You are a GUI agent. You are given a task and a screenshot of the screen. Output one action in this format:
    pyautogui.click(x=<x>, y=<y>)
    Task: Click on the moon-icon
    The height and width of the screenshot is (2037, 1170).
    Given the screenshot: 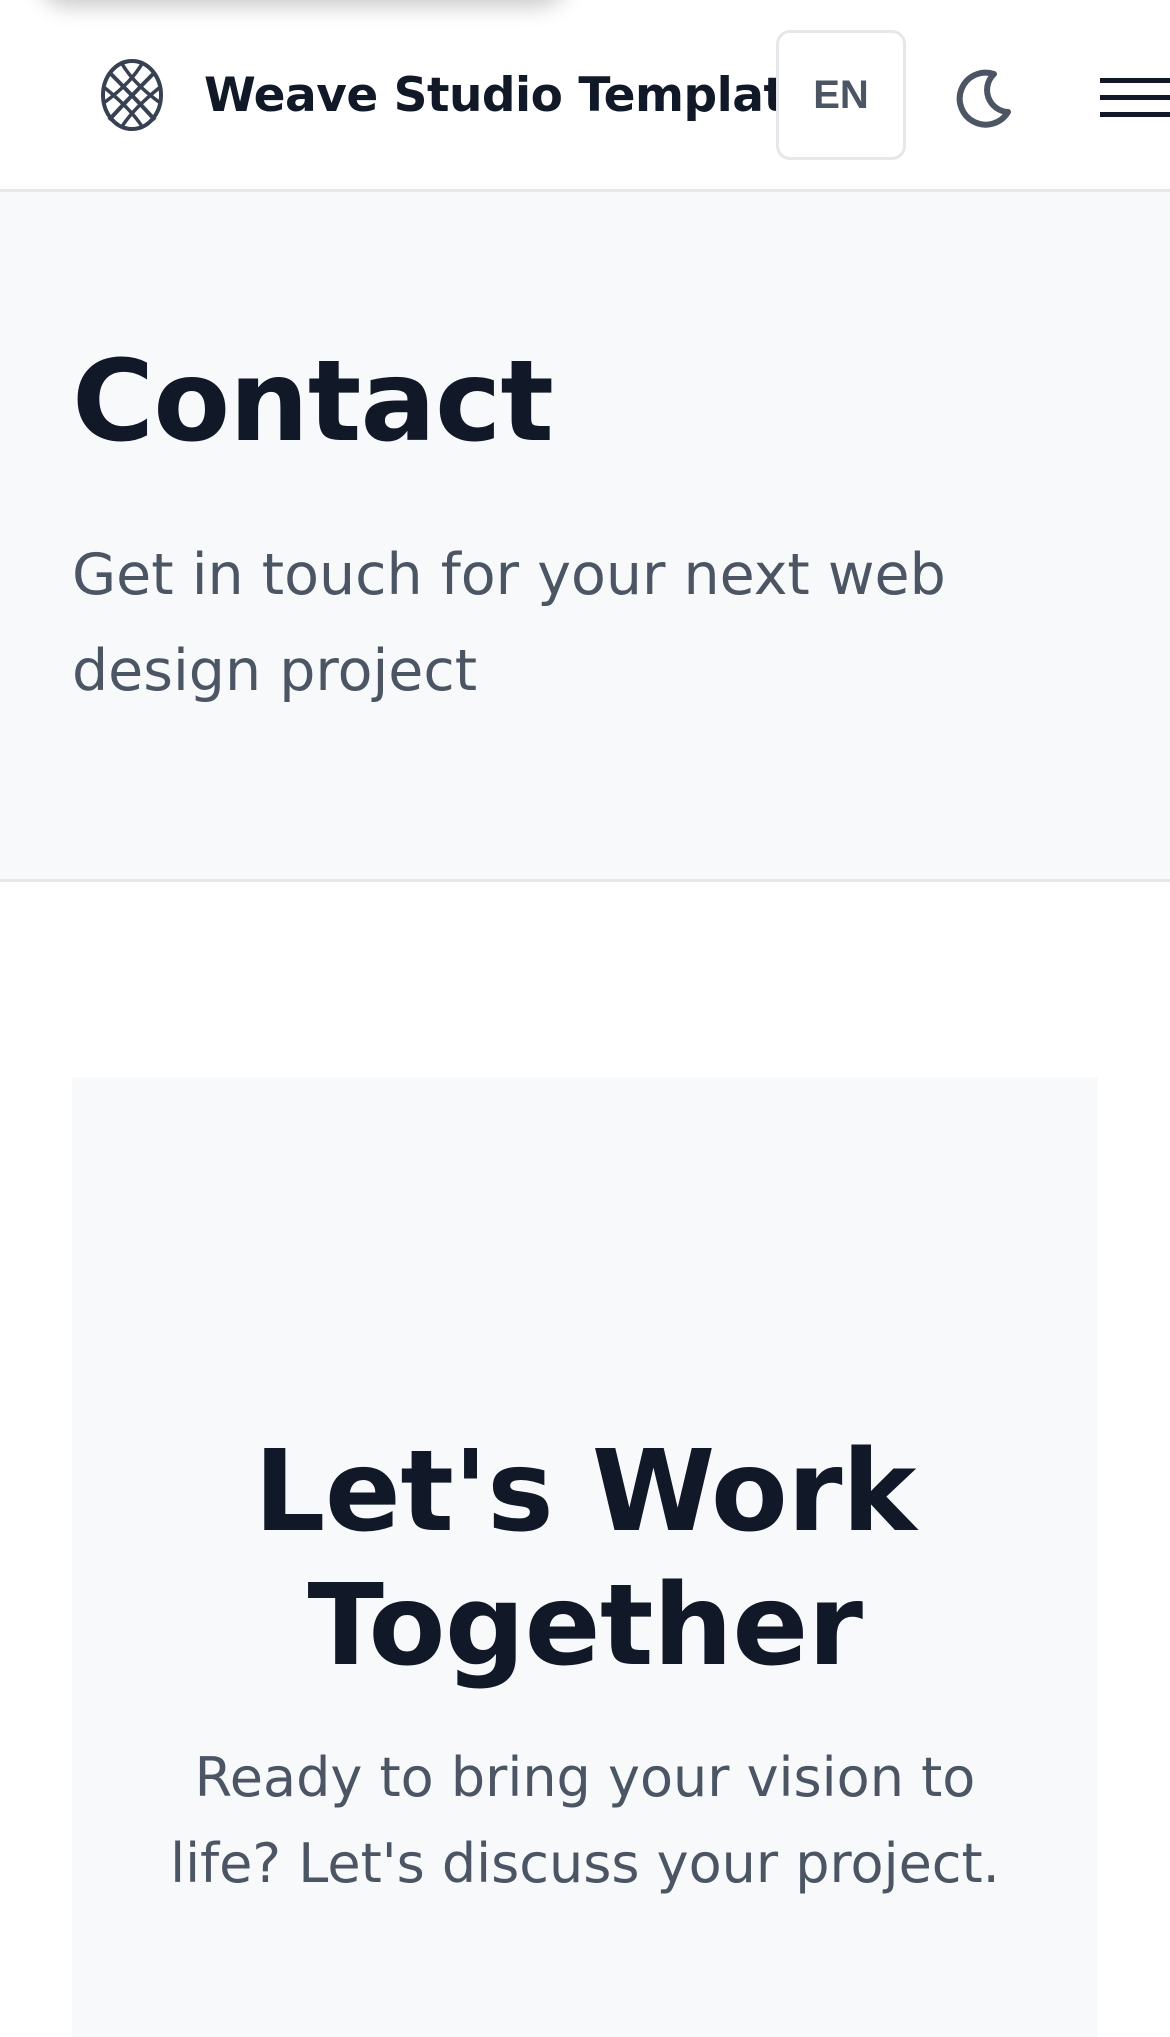 What is the action you would take?
    pyautogui.click(x=983, y=98)
    